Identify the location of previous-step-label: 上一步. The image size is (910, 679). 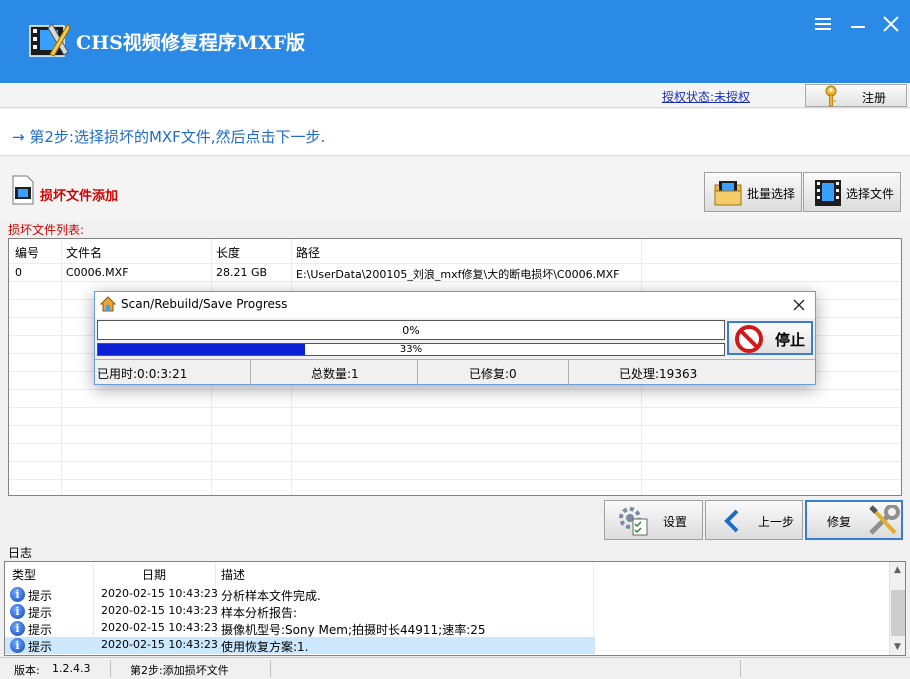
(776, 522).